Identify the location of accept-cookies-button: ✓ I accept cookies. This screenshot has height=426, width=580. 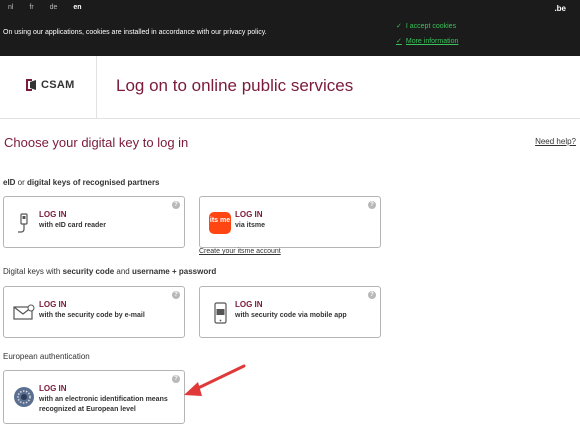
(426, 26).